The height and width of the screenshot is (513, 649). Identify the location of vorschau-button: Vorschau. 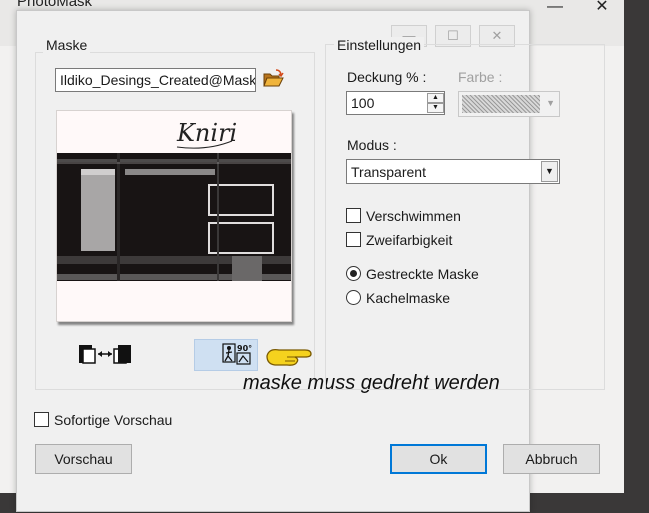
(83, 459).